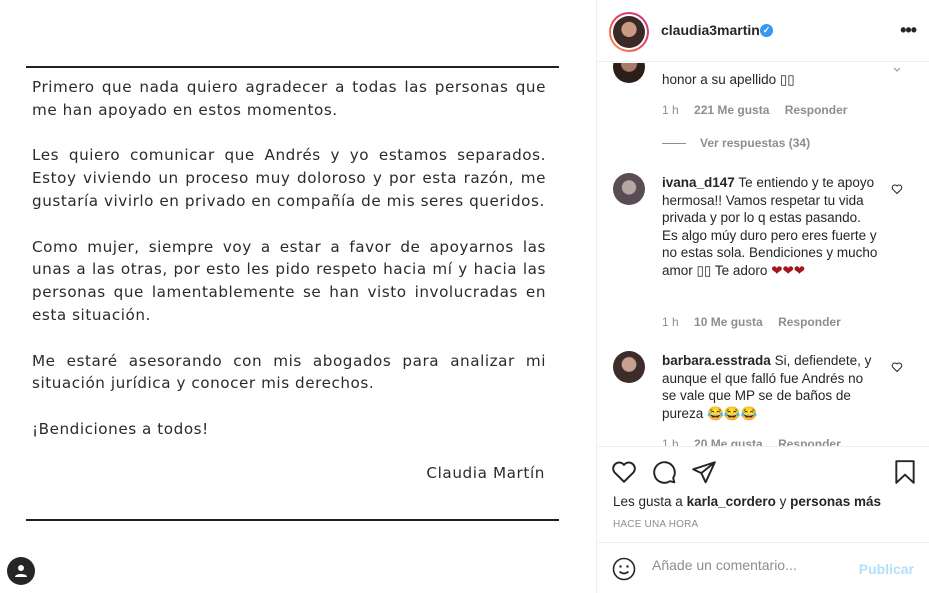 The height and width of the screenshot is (593, 929). I want to click on liked-by-user: karla_cordero, so click(731, 501).